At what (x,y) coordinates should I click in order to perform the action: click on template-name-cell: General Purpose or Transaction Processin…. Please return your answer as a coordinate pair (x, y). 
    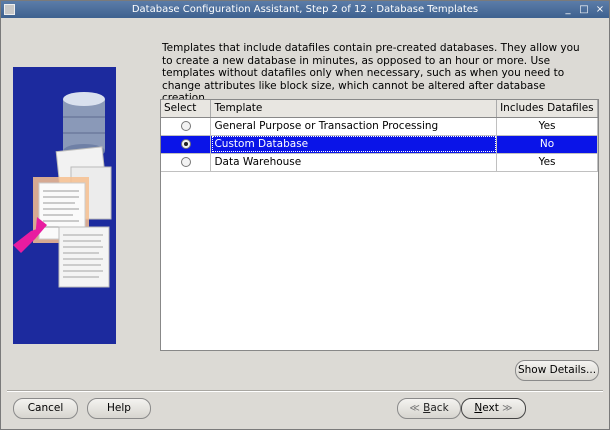
    Looking at the image, I should click on (354, 126).